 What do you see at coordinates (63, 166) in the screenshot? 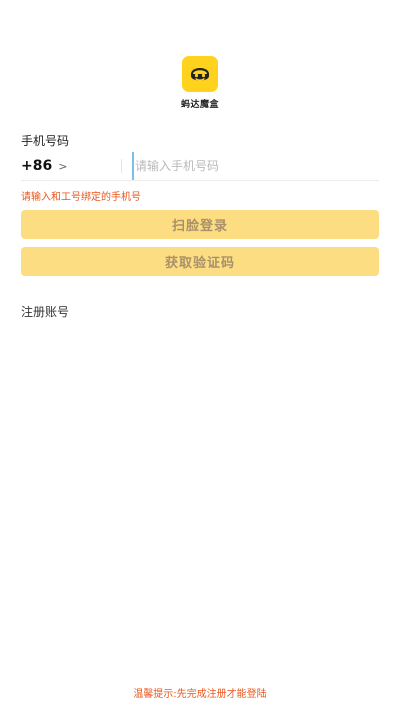
I see `chevron-right-icon: >` at bounding box center [63, 166].